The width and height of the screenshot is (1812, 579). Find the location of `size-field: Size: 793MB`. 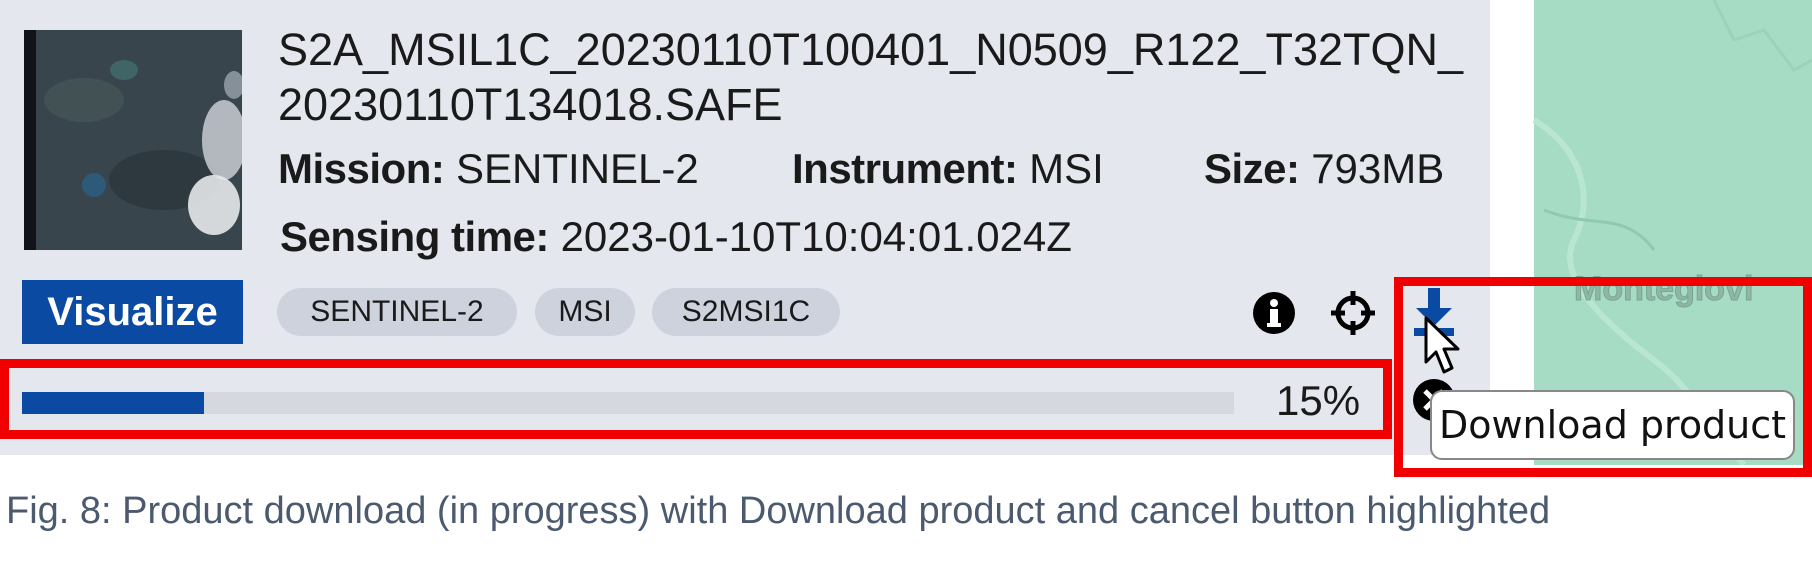

size-field: Size: 793MB is located at coordinates (1324, 169).